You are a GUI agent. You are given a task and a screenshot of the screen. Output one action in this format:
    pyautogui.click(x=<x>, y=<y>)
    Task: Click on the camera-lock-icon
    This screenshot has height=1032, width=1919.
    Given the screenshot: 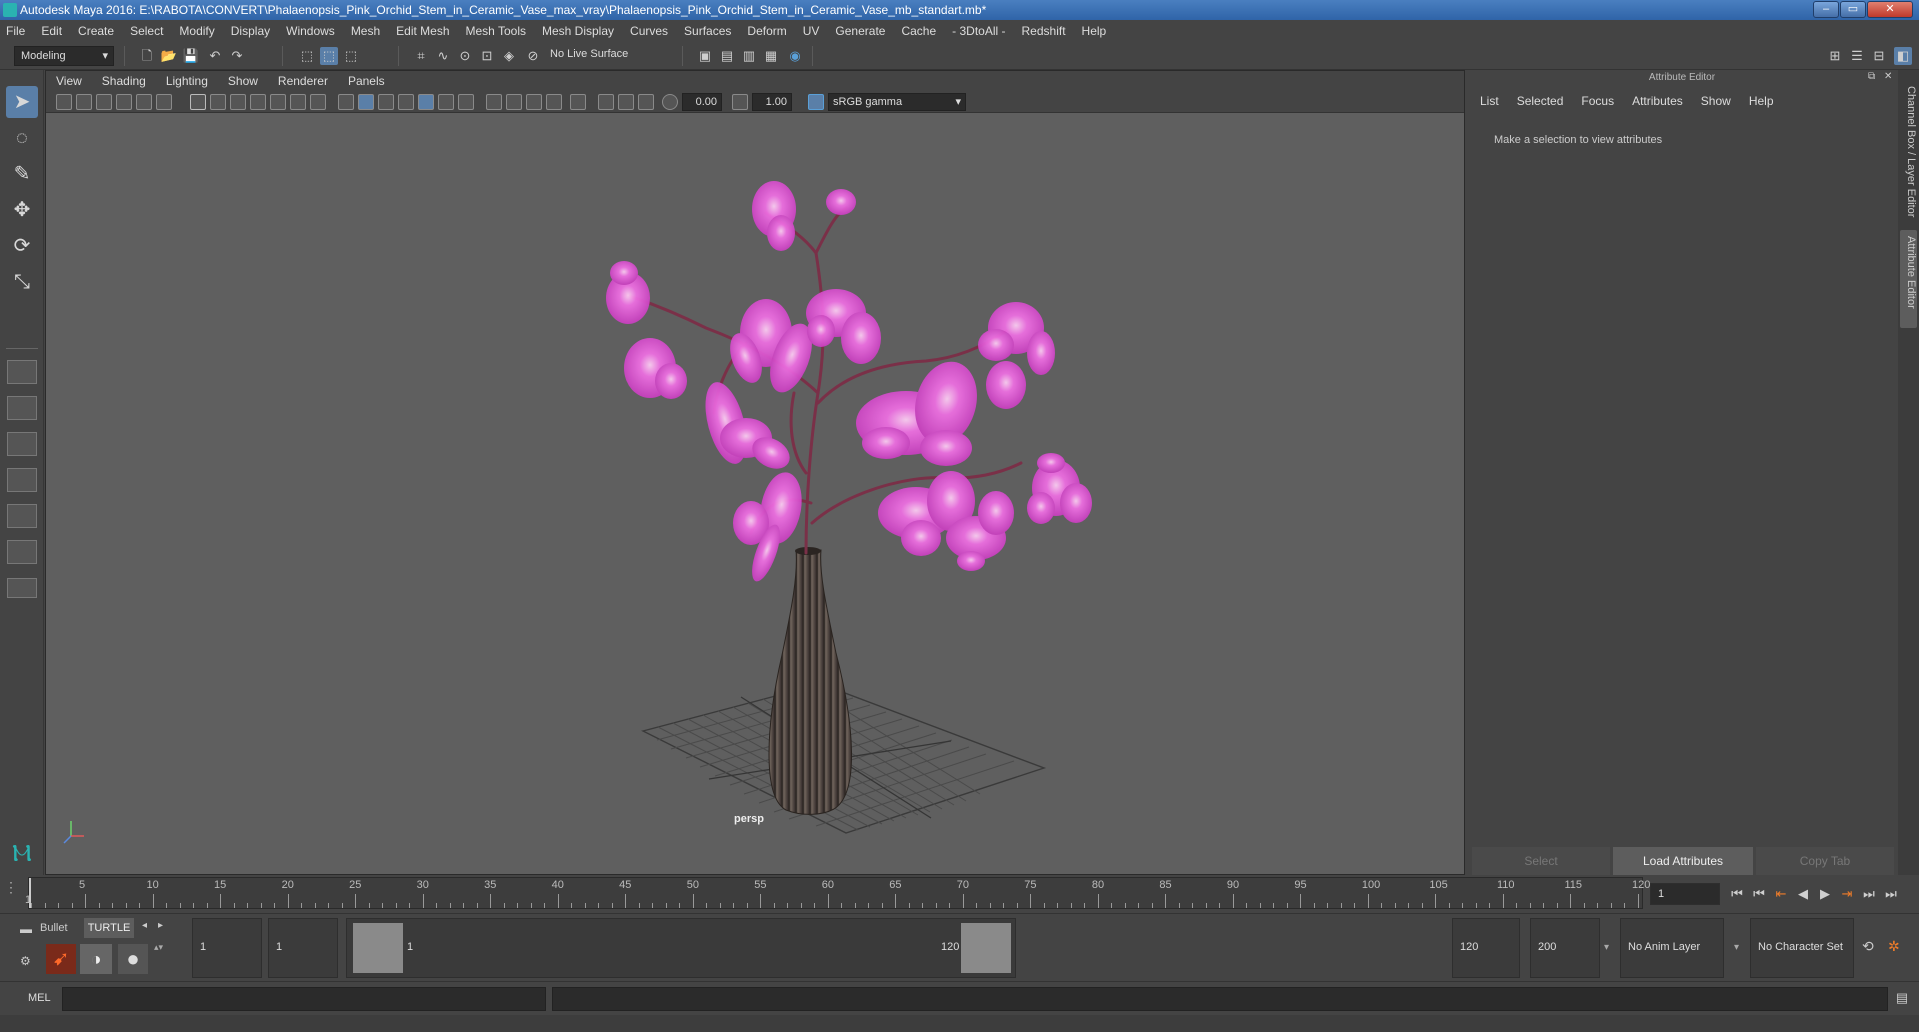 What is the action you would take?
    pyautogui.click(x=84, y=102)
    